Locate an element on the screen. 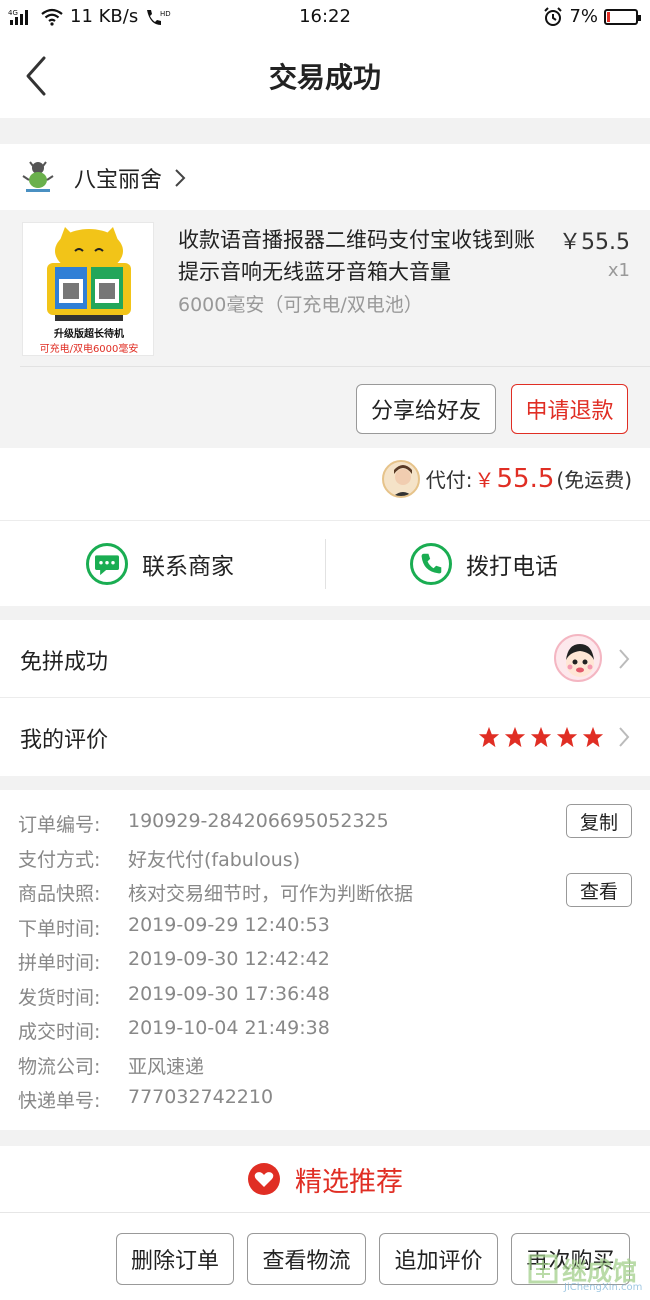 Image resolution: width=650 pixels, height=1300 pixels. payment-method-value: 好友代付(fabulous) is located at coordinates (214, 859).